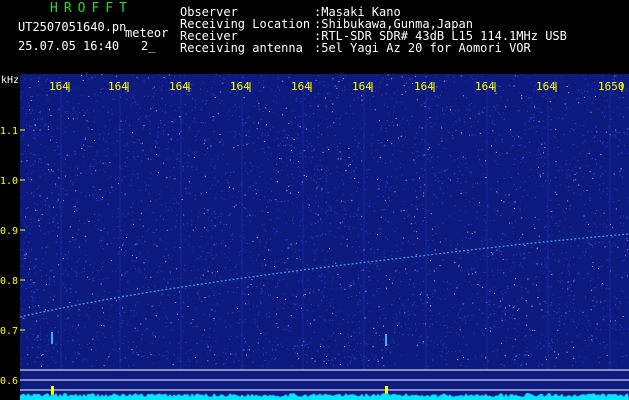 The width and height of the screenshot is (629, 400). Describe the element at coordinates (9, 331) in the screenshot. I see `y-tick-label-4: 0.7` at that location.